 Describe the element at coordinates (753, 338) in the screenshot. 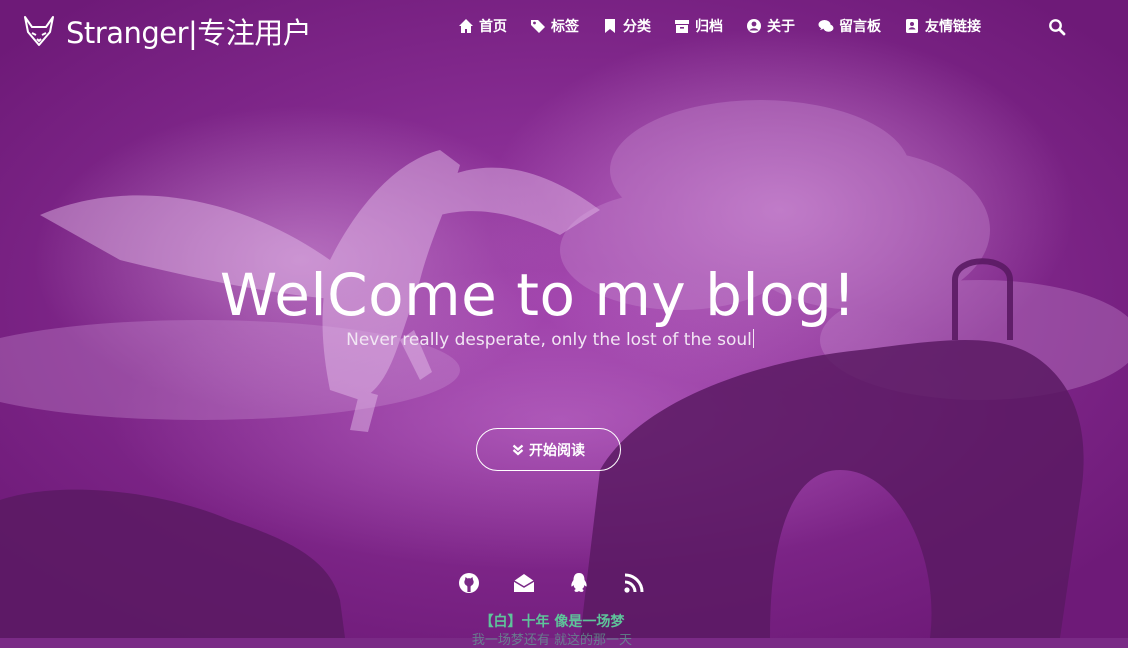

I see `typing-cursor` at that location.